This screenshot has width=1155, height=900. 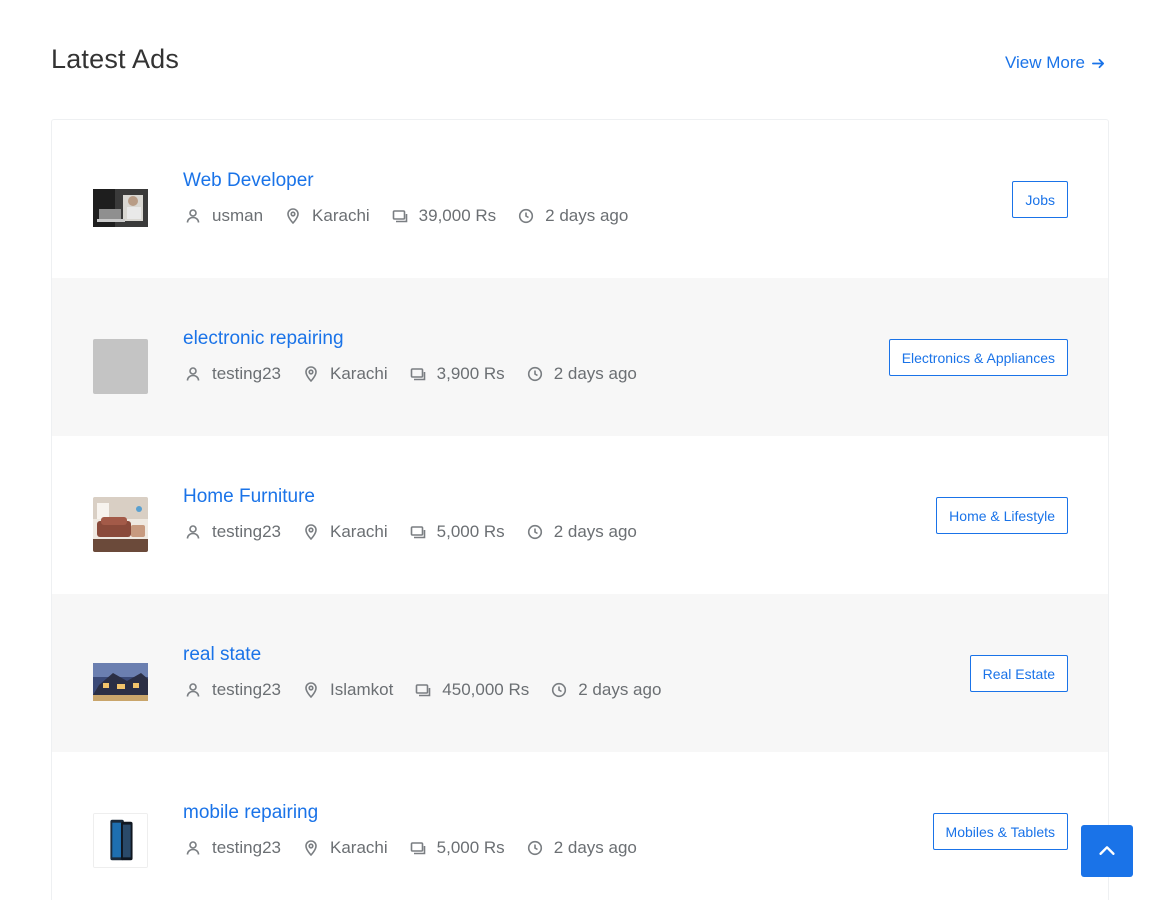 I want to click on ad-title: Web Developer, so click(x=248, y=181).